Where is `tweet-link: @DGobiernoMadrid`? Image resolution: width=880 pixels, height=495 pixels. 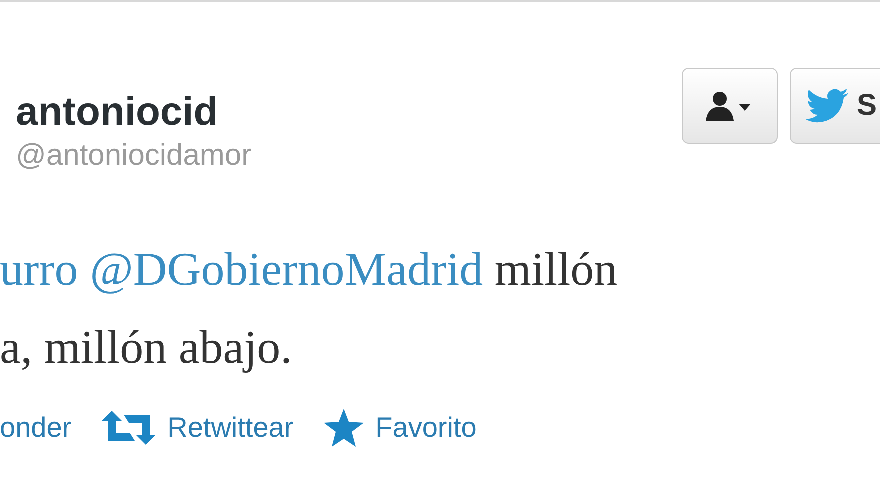 tweet-link: @DGobiernoMadrid is located at coordinates (287, 270).